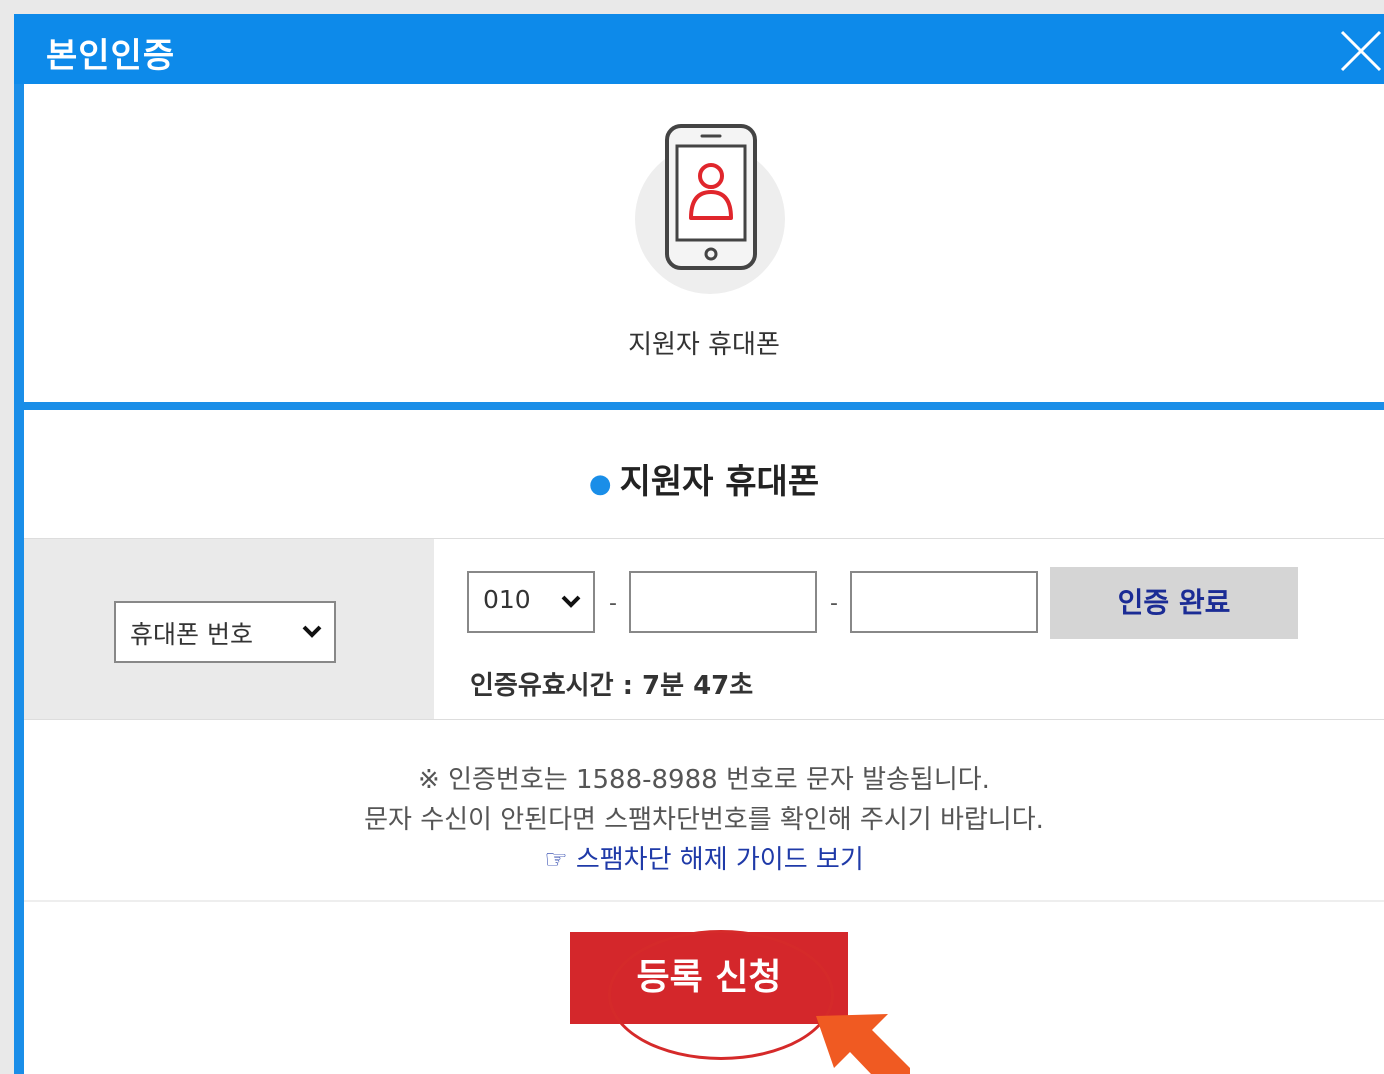 Image resolution: width=1384 pixels, height=1074 pixels. Describe the element at coordinates (1174, 603) in the screenshot. I see `confirm-auth-button: 인증 완료` at that location.